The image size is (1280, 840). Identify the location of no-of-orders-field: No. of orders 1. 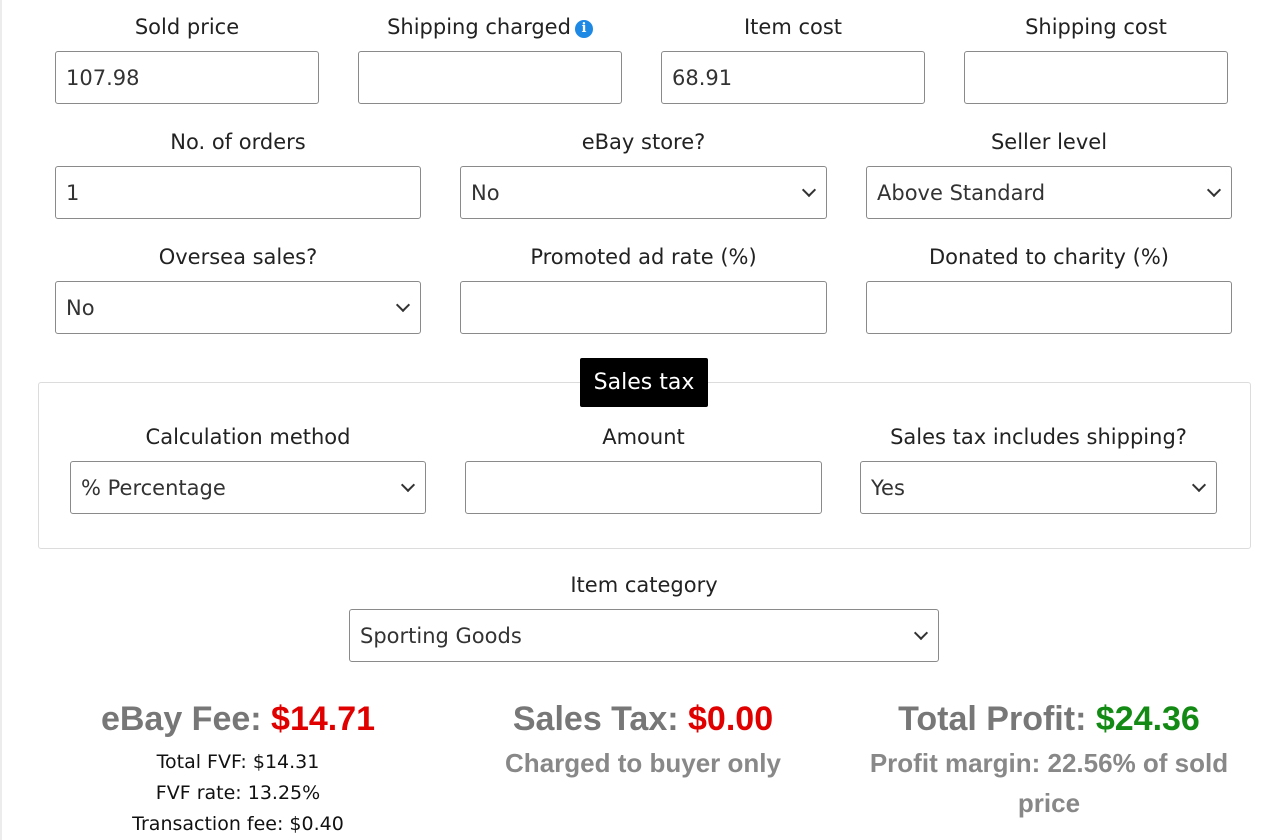
(238, 174).